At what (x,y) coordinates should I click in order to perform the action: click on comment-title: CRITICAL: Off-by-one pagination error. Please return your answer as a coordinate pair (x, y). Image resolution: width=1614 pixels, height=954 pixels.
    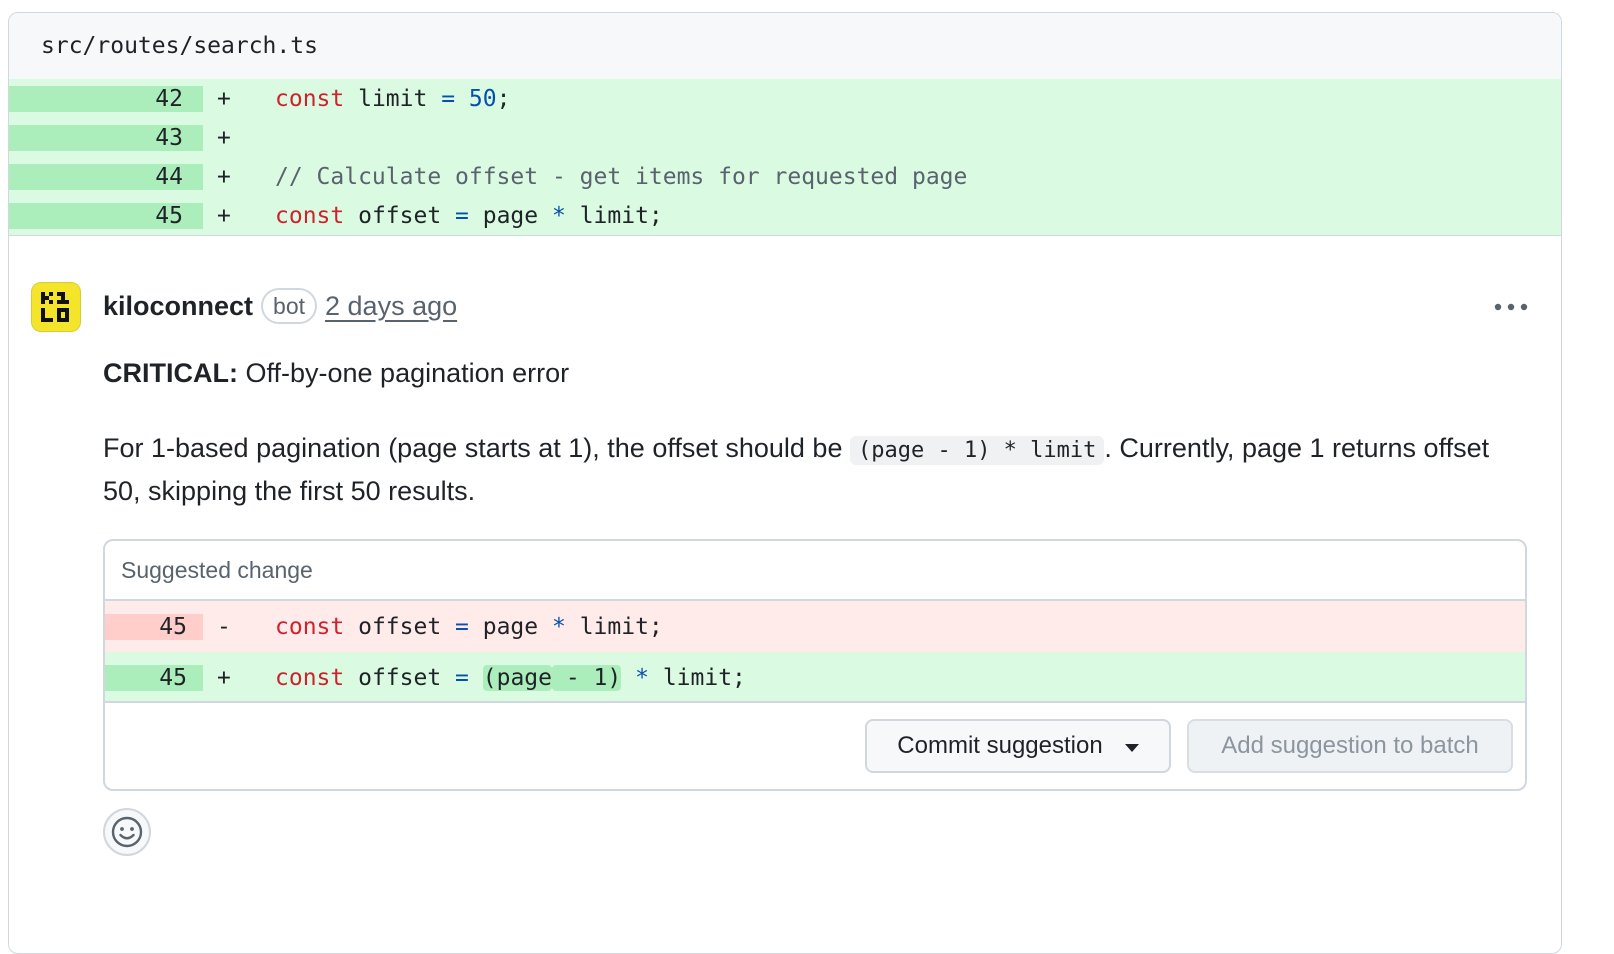
    Looking at the image, I should click on (336, 373).